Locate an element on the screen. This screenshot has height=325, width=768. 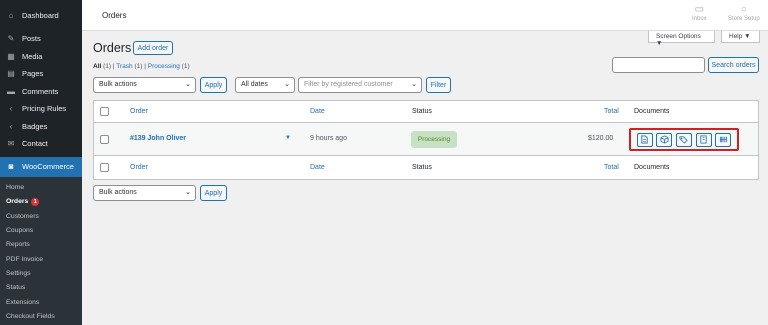
menu-item-posts: ✎ Posts is located at coordinates (41, 39).